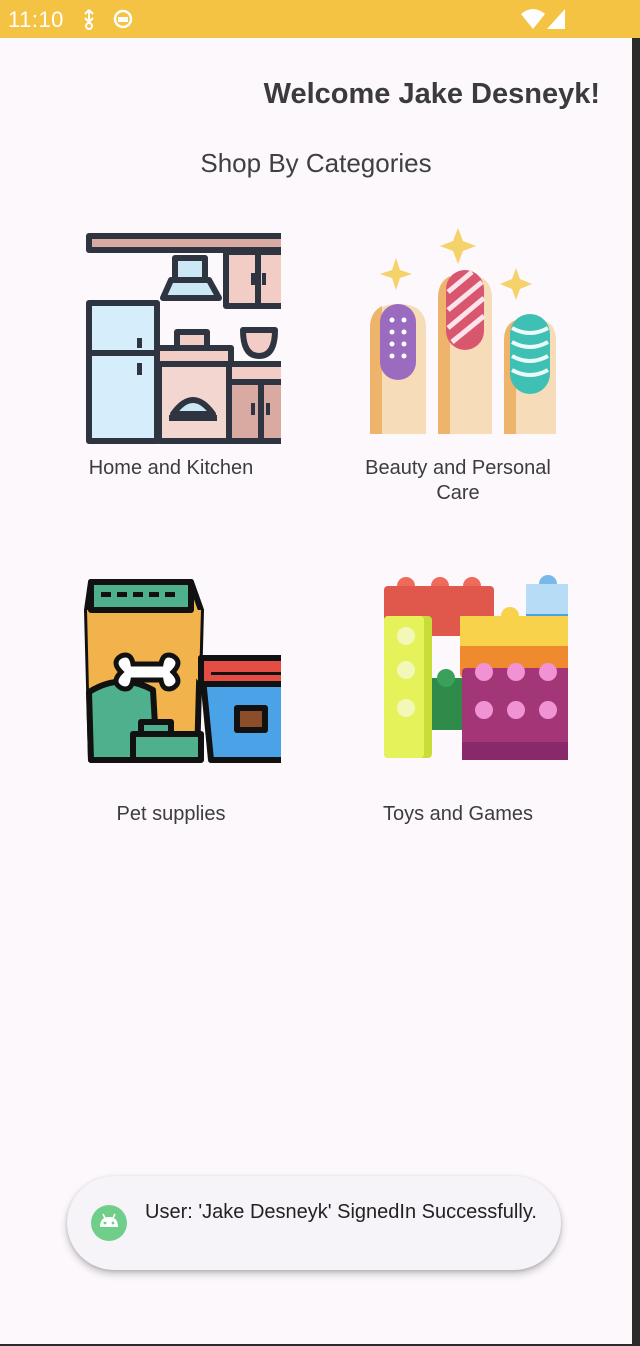 This screenshot has height=1346, width=640. I want to click on section-title: Shop By Categories, so click(316, 163).